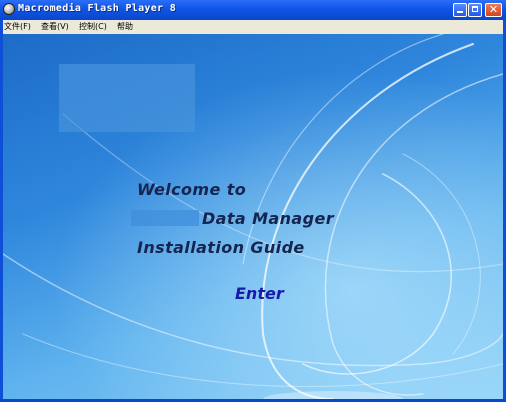 This screenshot has height=402, width=506. Describe the element at coordinates (475, 10) in the screenshot. I see `maximize-button` at that location.